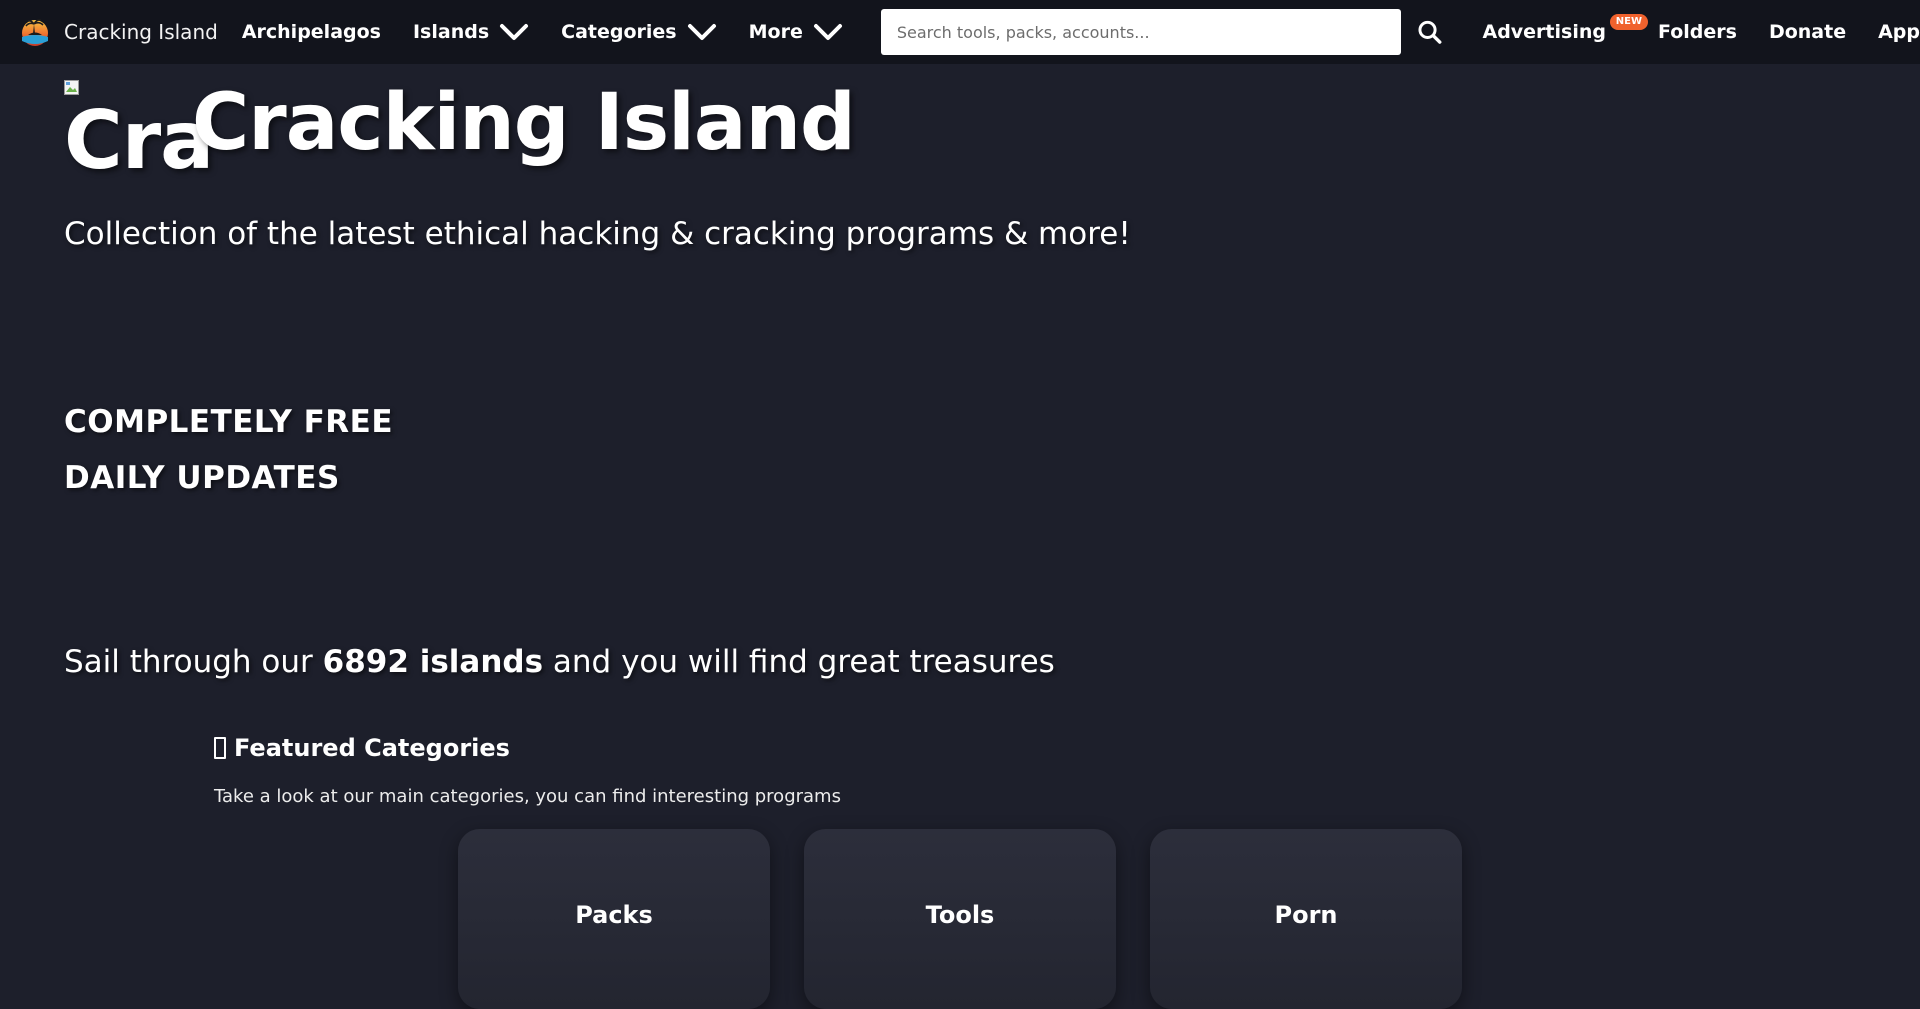 The height and width of the screenshot is (1009, 1920). I want to click on search-input, so click(1141, 32).